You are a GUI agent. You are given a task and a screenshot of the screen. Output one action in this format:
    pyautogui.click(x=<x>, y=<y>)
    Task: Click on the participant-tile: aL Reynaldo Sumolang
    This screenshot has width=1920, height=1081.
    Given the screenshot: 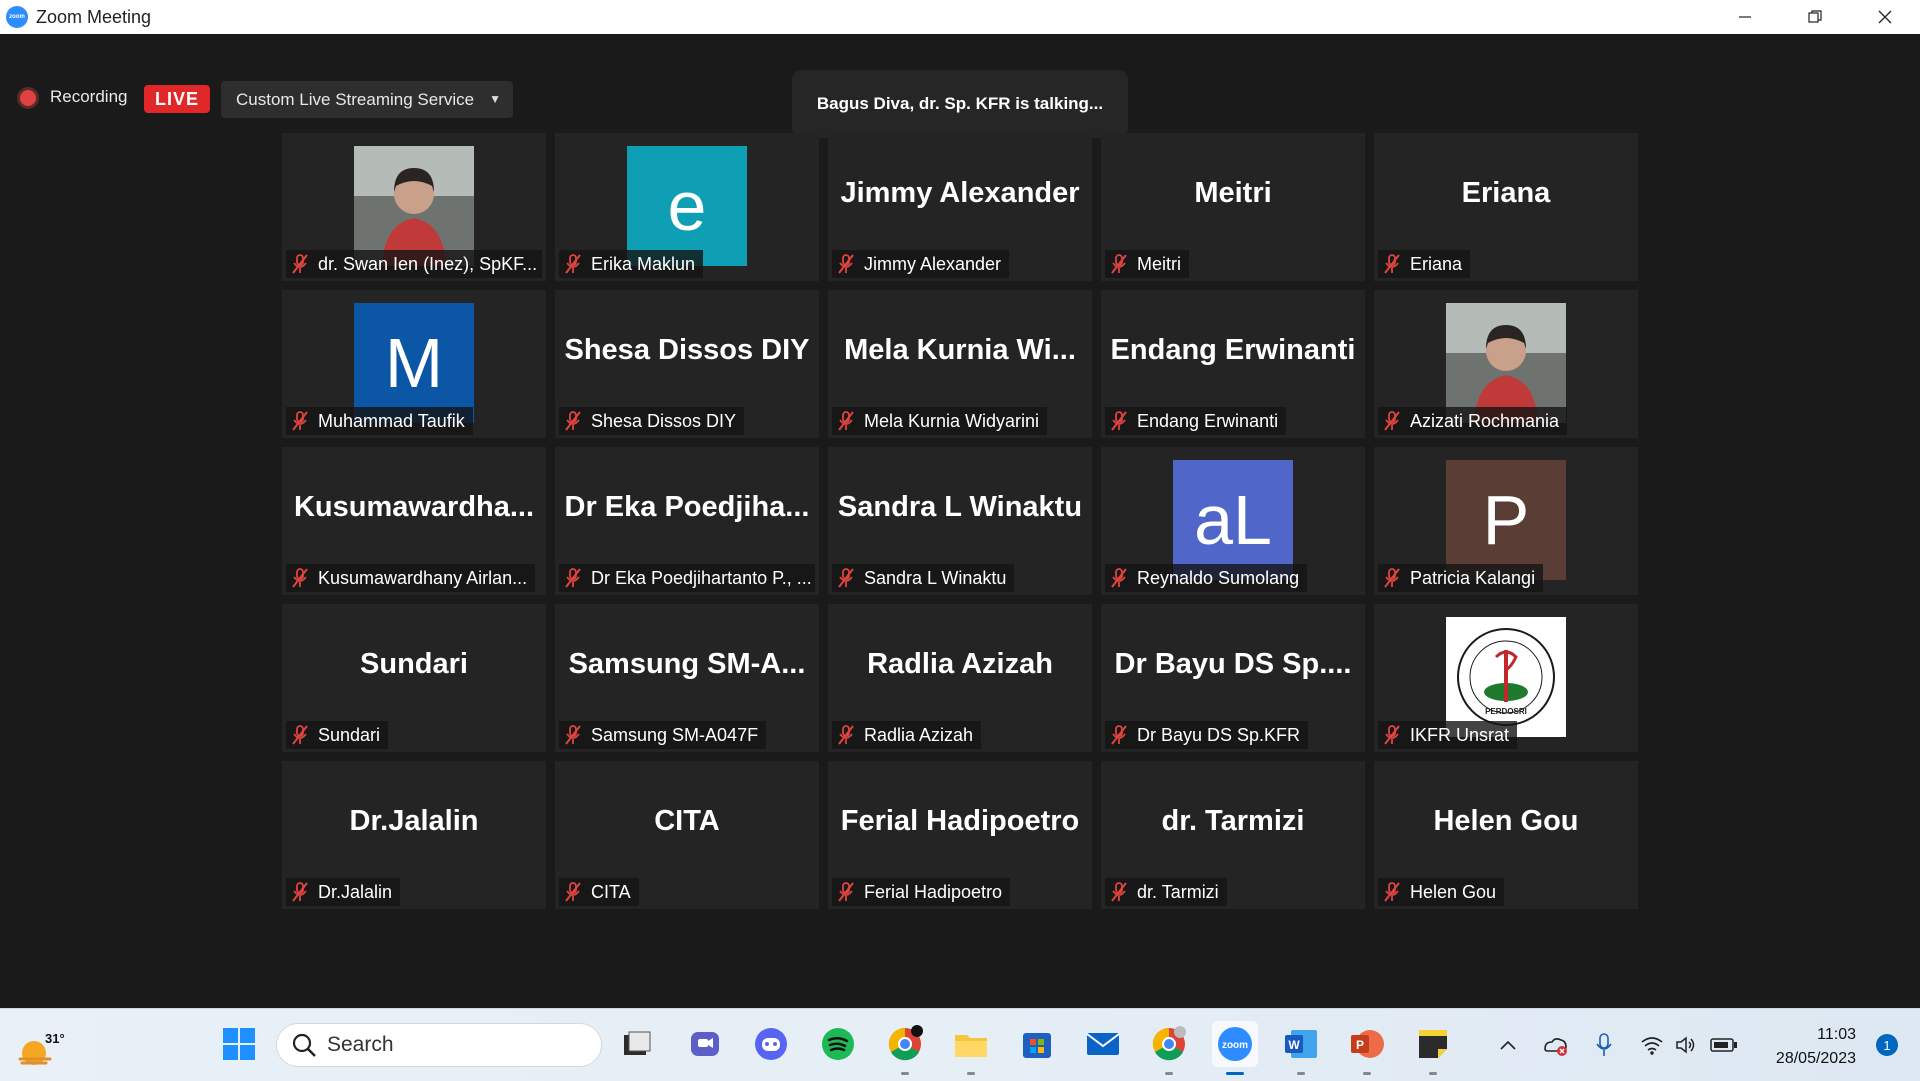 What is the action you would take?
    pyautogui.click(x=1233, y=521)
    